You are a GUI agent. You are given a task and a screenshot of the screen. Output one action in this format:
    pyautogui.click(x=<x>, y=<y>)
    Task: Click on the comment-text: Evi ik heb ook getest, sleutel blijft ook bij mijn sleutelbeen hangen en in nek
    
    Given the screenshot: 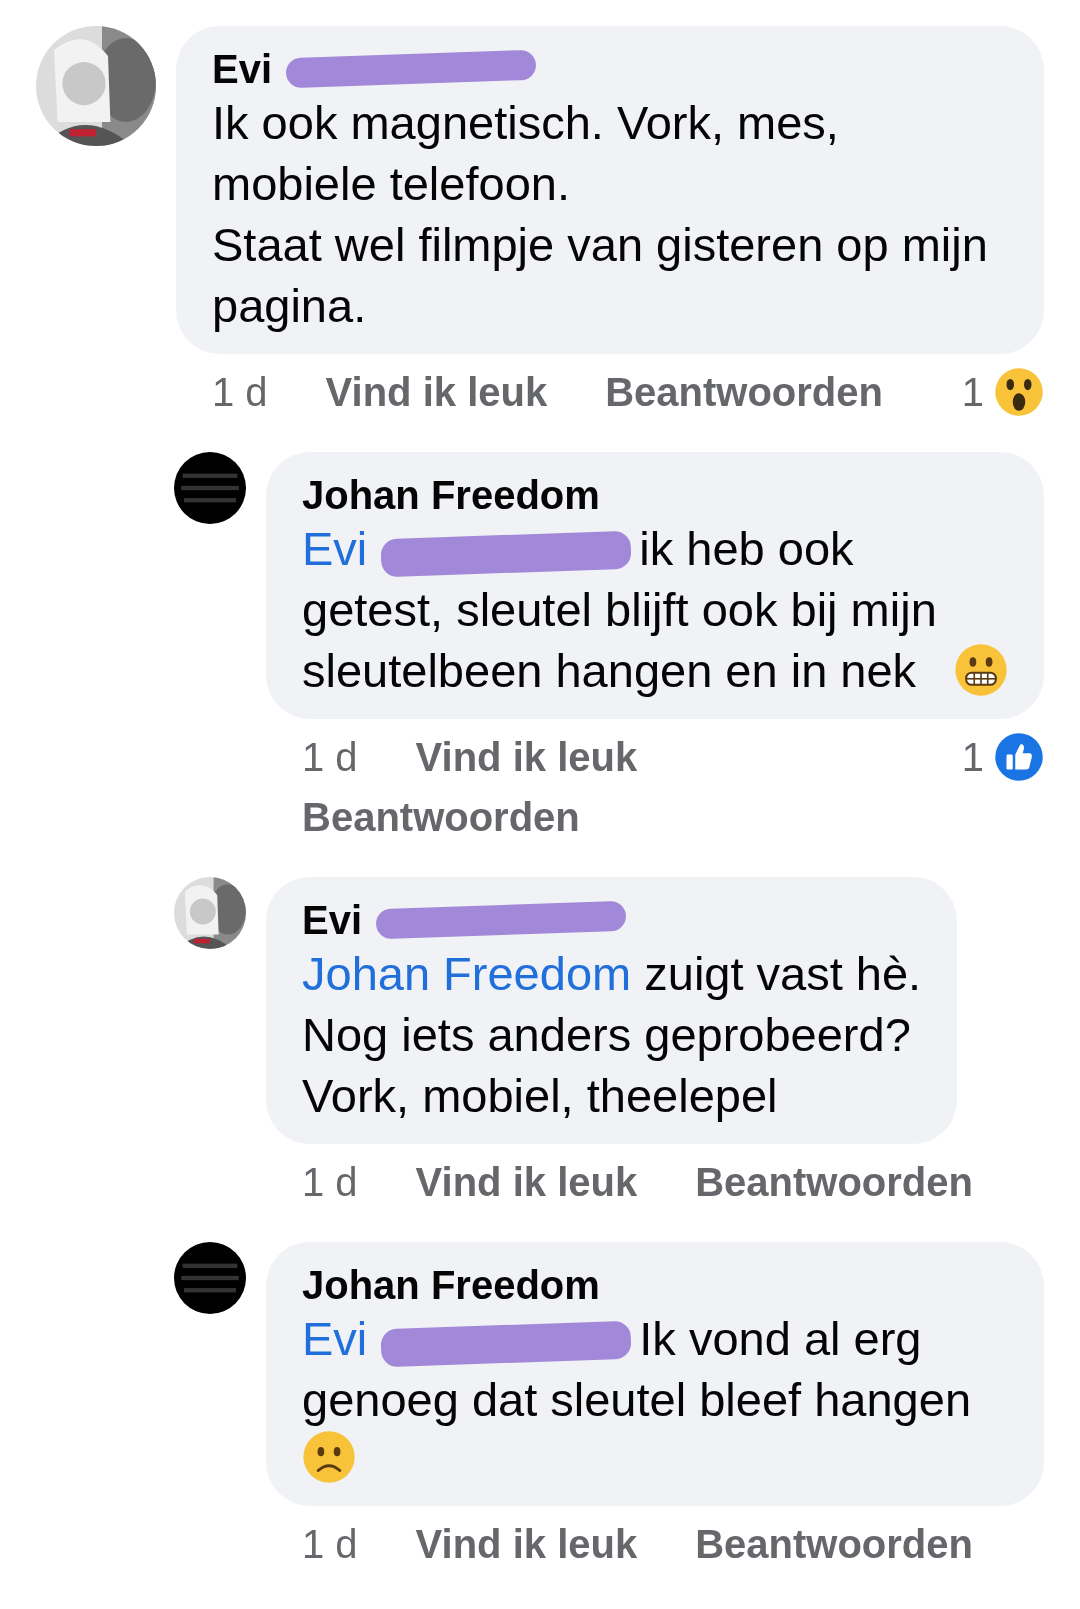 What is the action you would take?
    pyautogui.click(x=620, y=610)
    